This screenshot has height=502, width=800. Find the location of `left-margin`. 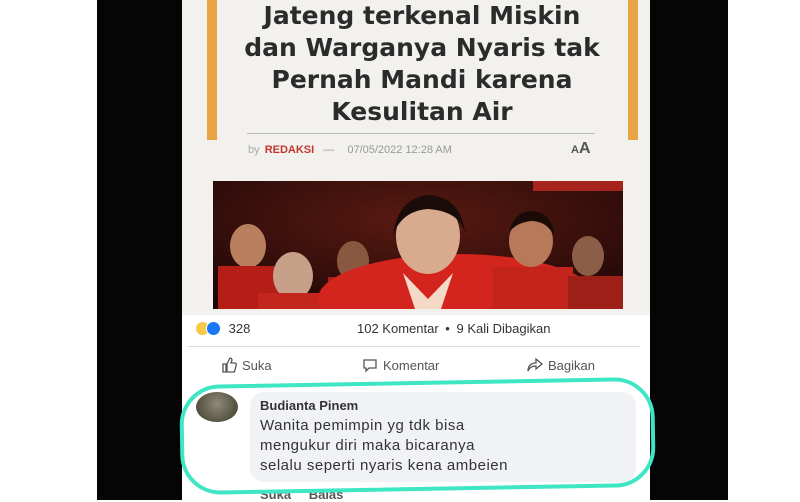

left-margin is located at coordinates (48, 250).